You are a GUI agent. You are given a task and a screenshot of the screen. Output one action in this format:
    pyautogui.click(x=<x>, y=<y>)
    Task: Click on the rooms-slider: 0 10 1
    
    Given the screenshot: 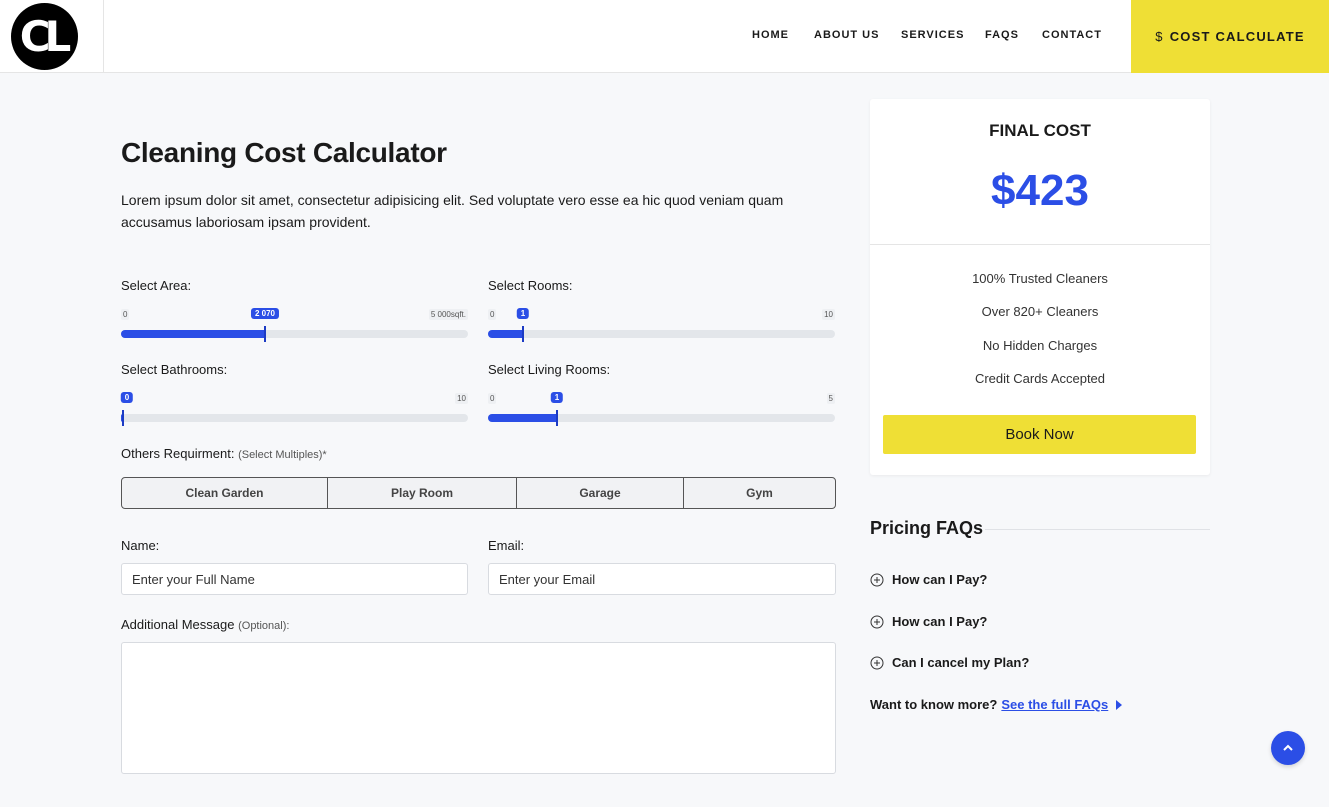 What is the action you would take?
    pyautogui.click(x=661, y=328)
    